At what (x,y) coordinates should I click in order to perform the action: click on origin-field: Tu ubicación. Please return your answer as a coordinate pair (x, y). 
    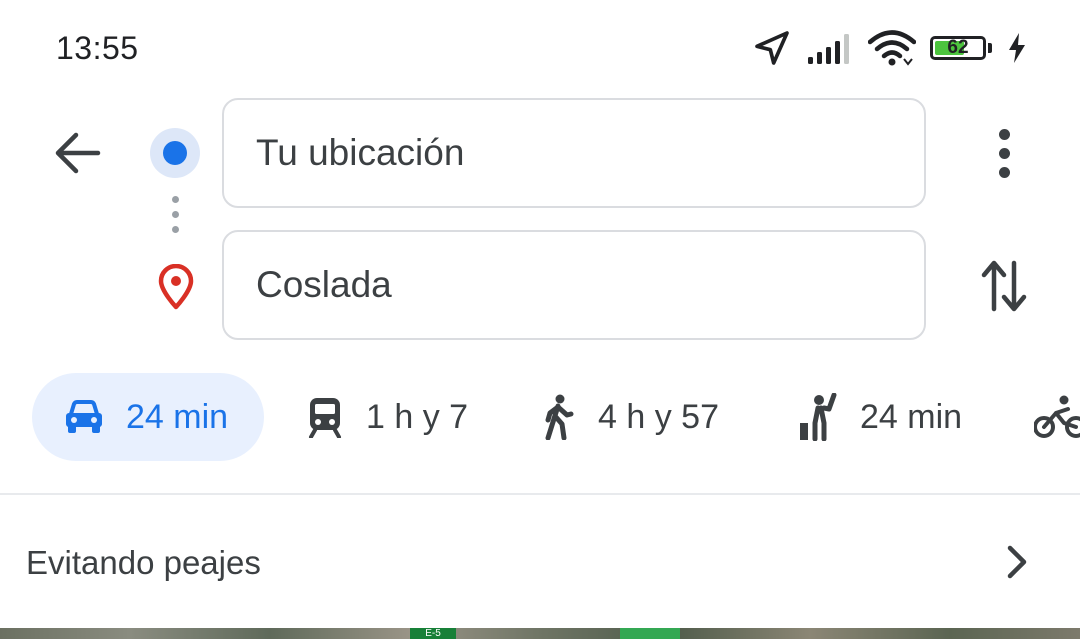
    Looking at the image, I should click on (574, 153).